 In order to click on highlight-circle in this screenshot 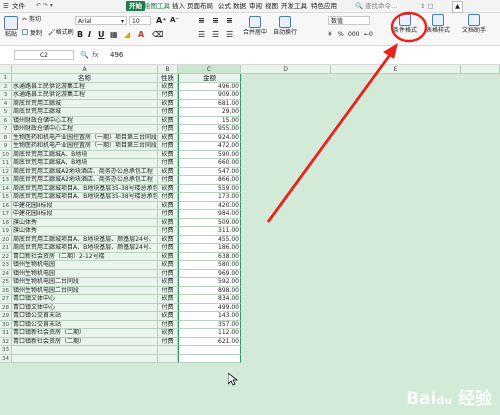, I will do `click(409, 27)`.